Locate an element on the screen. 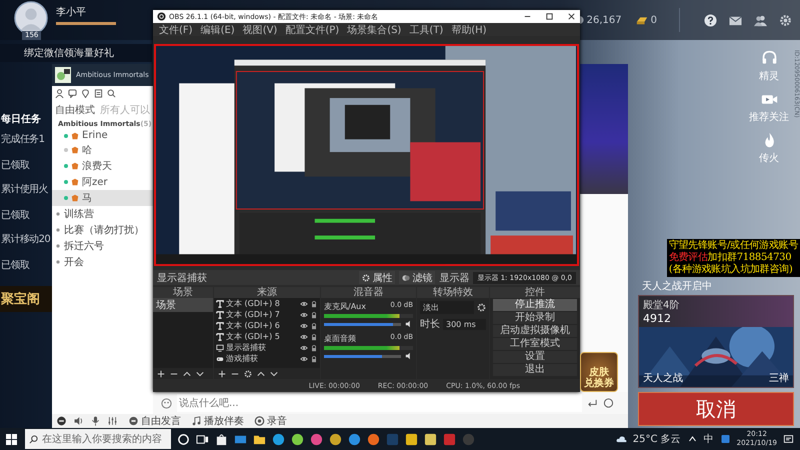 The width and height of the screenshot is (800, 450). chat-mode: 自由模式 is located at coordinates (75, 110).